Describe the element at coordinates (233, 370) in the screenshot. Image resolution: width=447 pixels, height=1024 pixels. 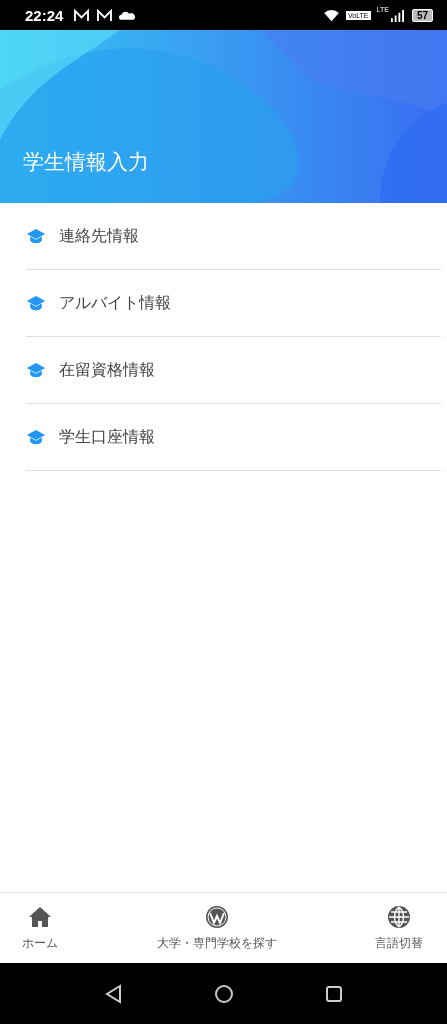
I see `menu-item: 在留資格情報` at that location.